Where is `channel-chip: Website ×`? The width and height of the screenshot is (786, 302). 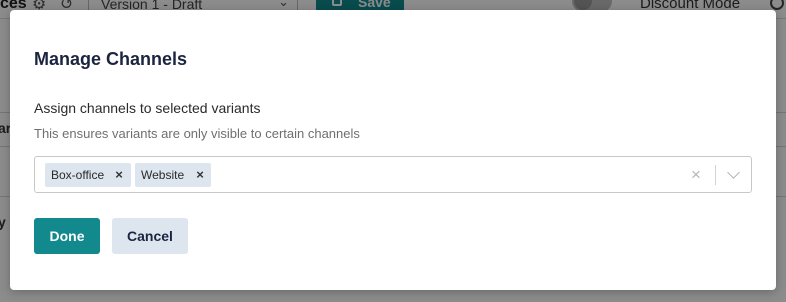 channel-chip: Website × is located at coordinates (173, 175).